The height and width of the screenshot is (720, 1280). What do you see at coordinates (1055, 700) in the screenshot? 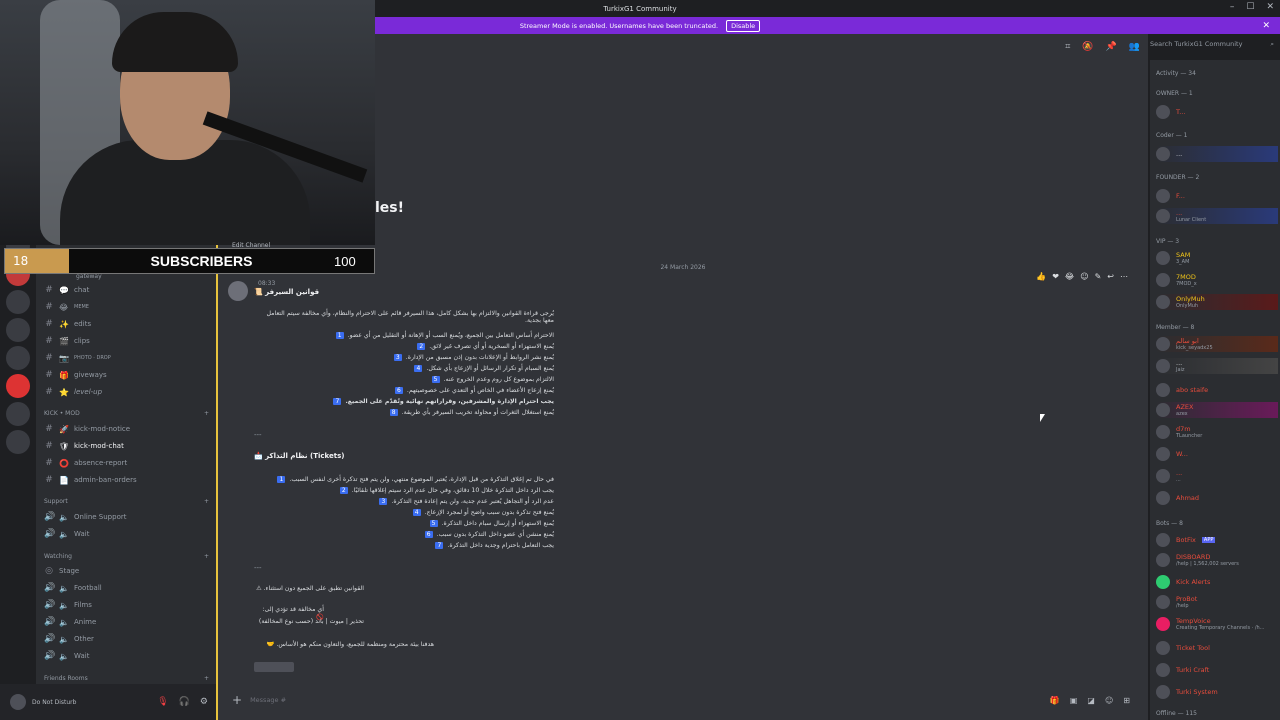
I see `gift-icon: 🎁` at bounding box center [1055, 700].